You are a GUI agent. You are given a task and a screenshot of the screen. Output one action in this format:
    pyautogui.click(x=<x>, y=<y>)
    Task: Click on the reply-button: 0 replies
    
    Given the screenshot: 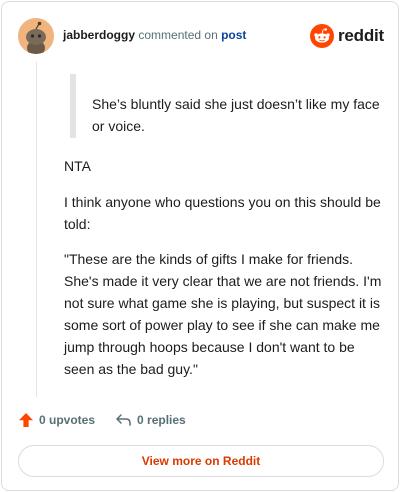 What is the action you would take?
    pyautogui.click(x=150, y=420)
    